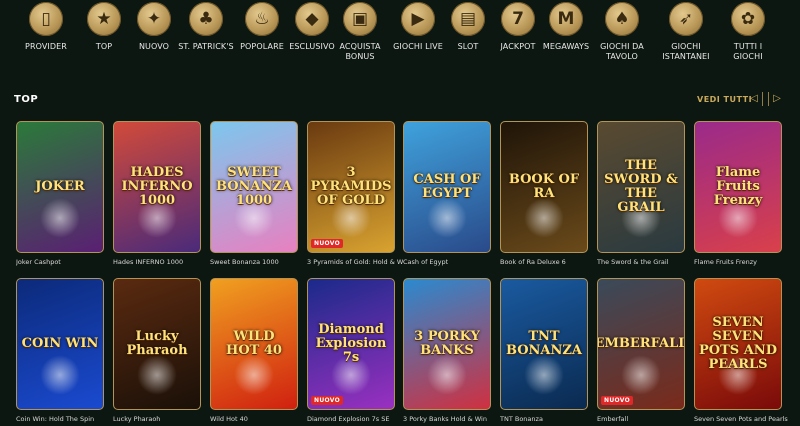 The image size is (800, 426). I want to click on game-thumbnail: SEVEN SEVEN POTS AND PEARLS, so click(738, 344).